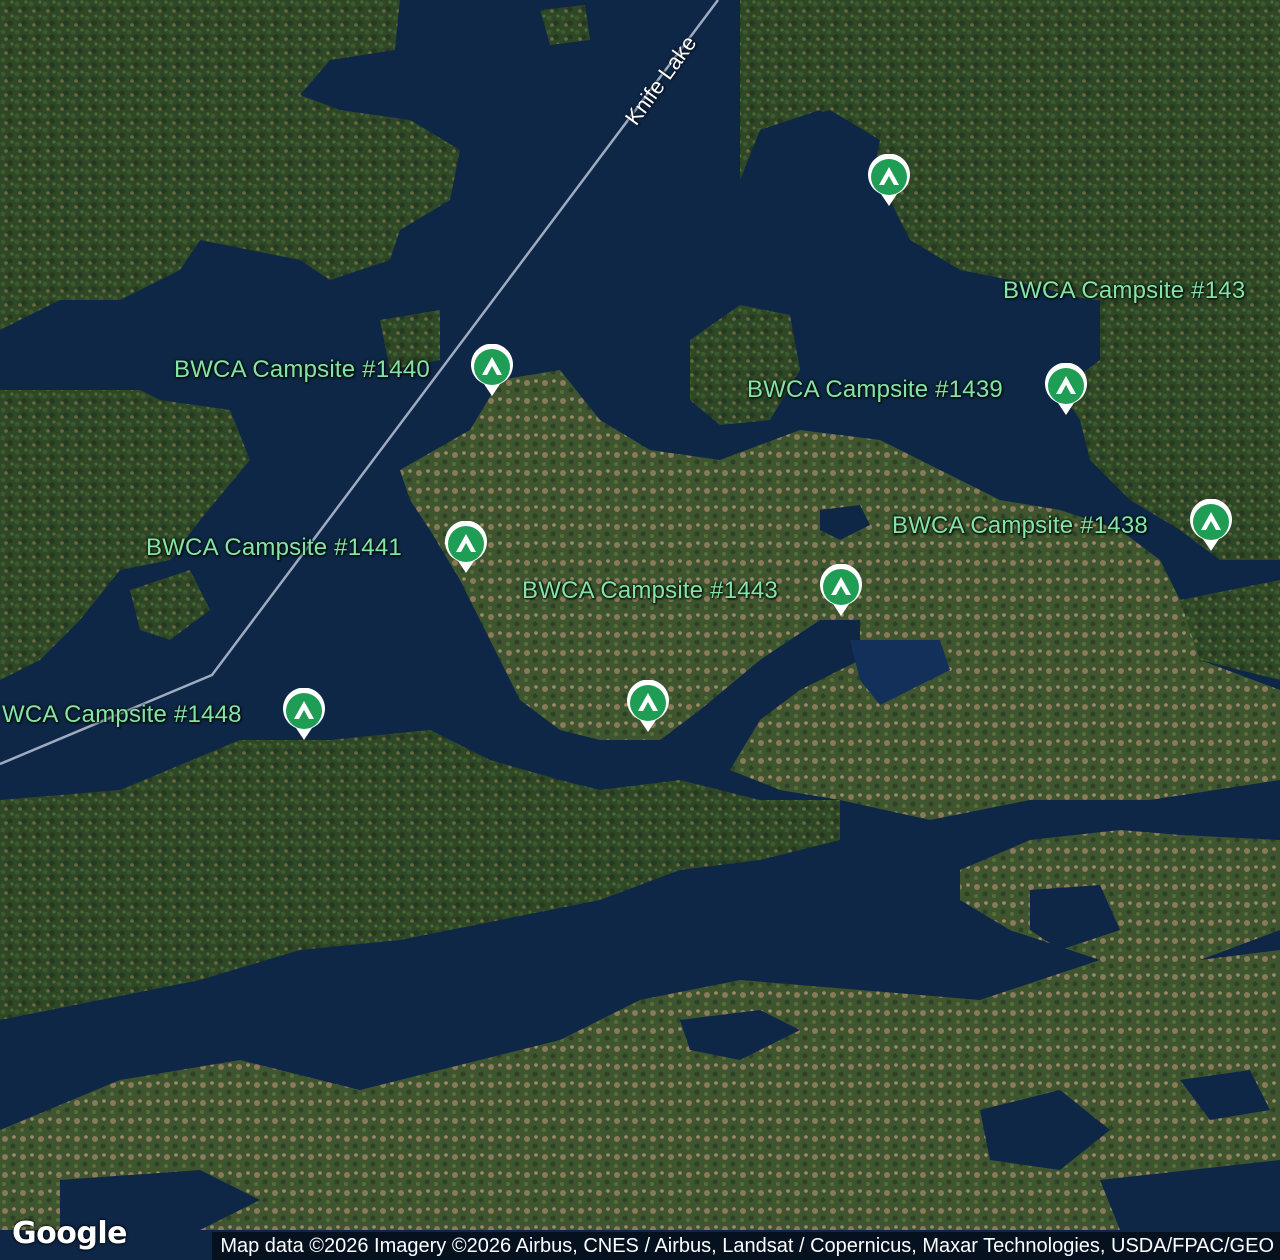 This screenshot has height=1260, width=1280. Describe the element at coordinates (650, 591) in the screenshot. I see `campsite-label: BWCA Campsite #1443` at that location.